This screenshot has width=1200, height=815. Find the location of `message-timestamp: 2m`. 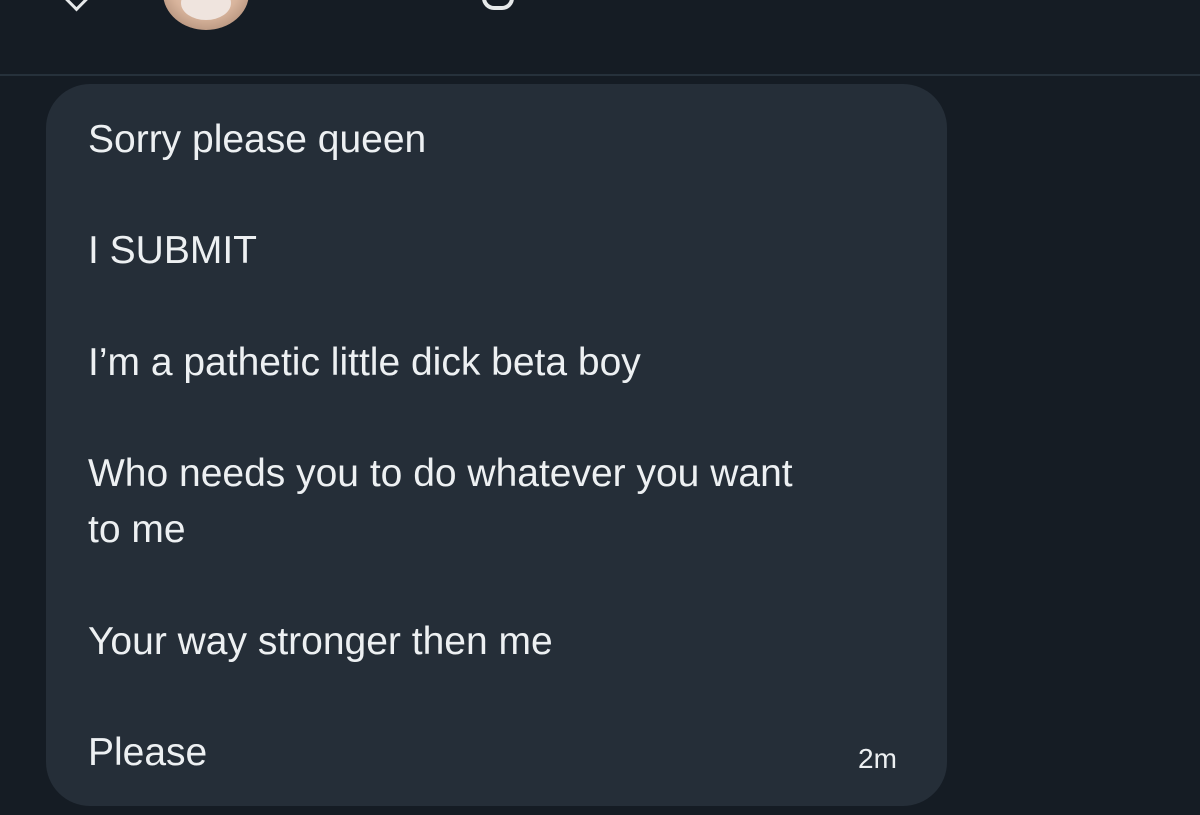

message-timestamp: 2m is located at coordinates (877, 758).